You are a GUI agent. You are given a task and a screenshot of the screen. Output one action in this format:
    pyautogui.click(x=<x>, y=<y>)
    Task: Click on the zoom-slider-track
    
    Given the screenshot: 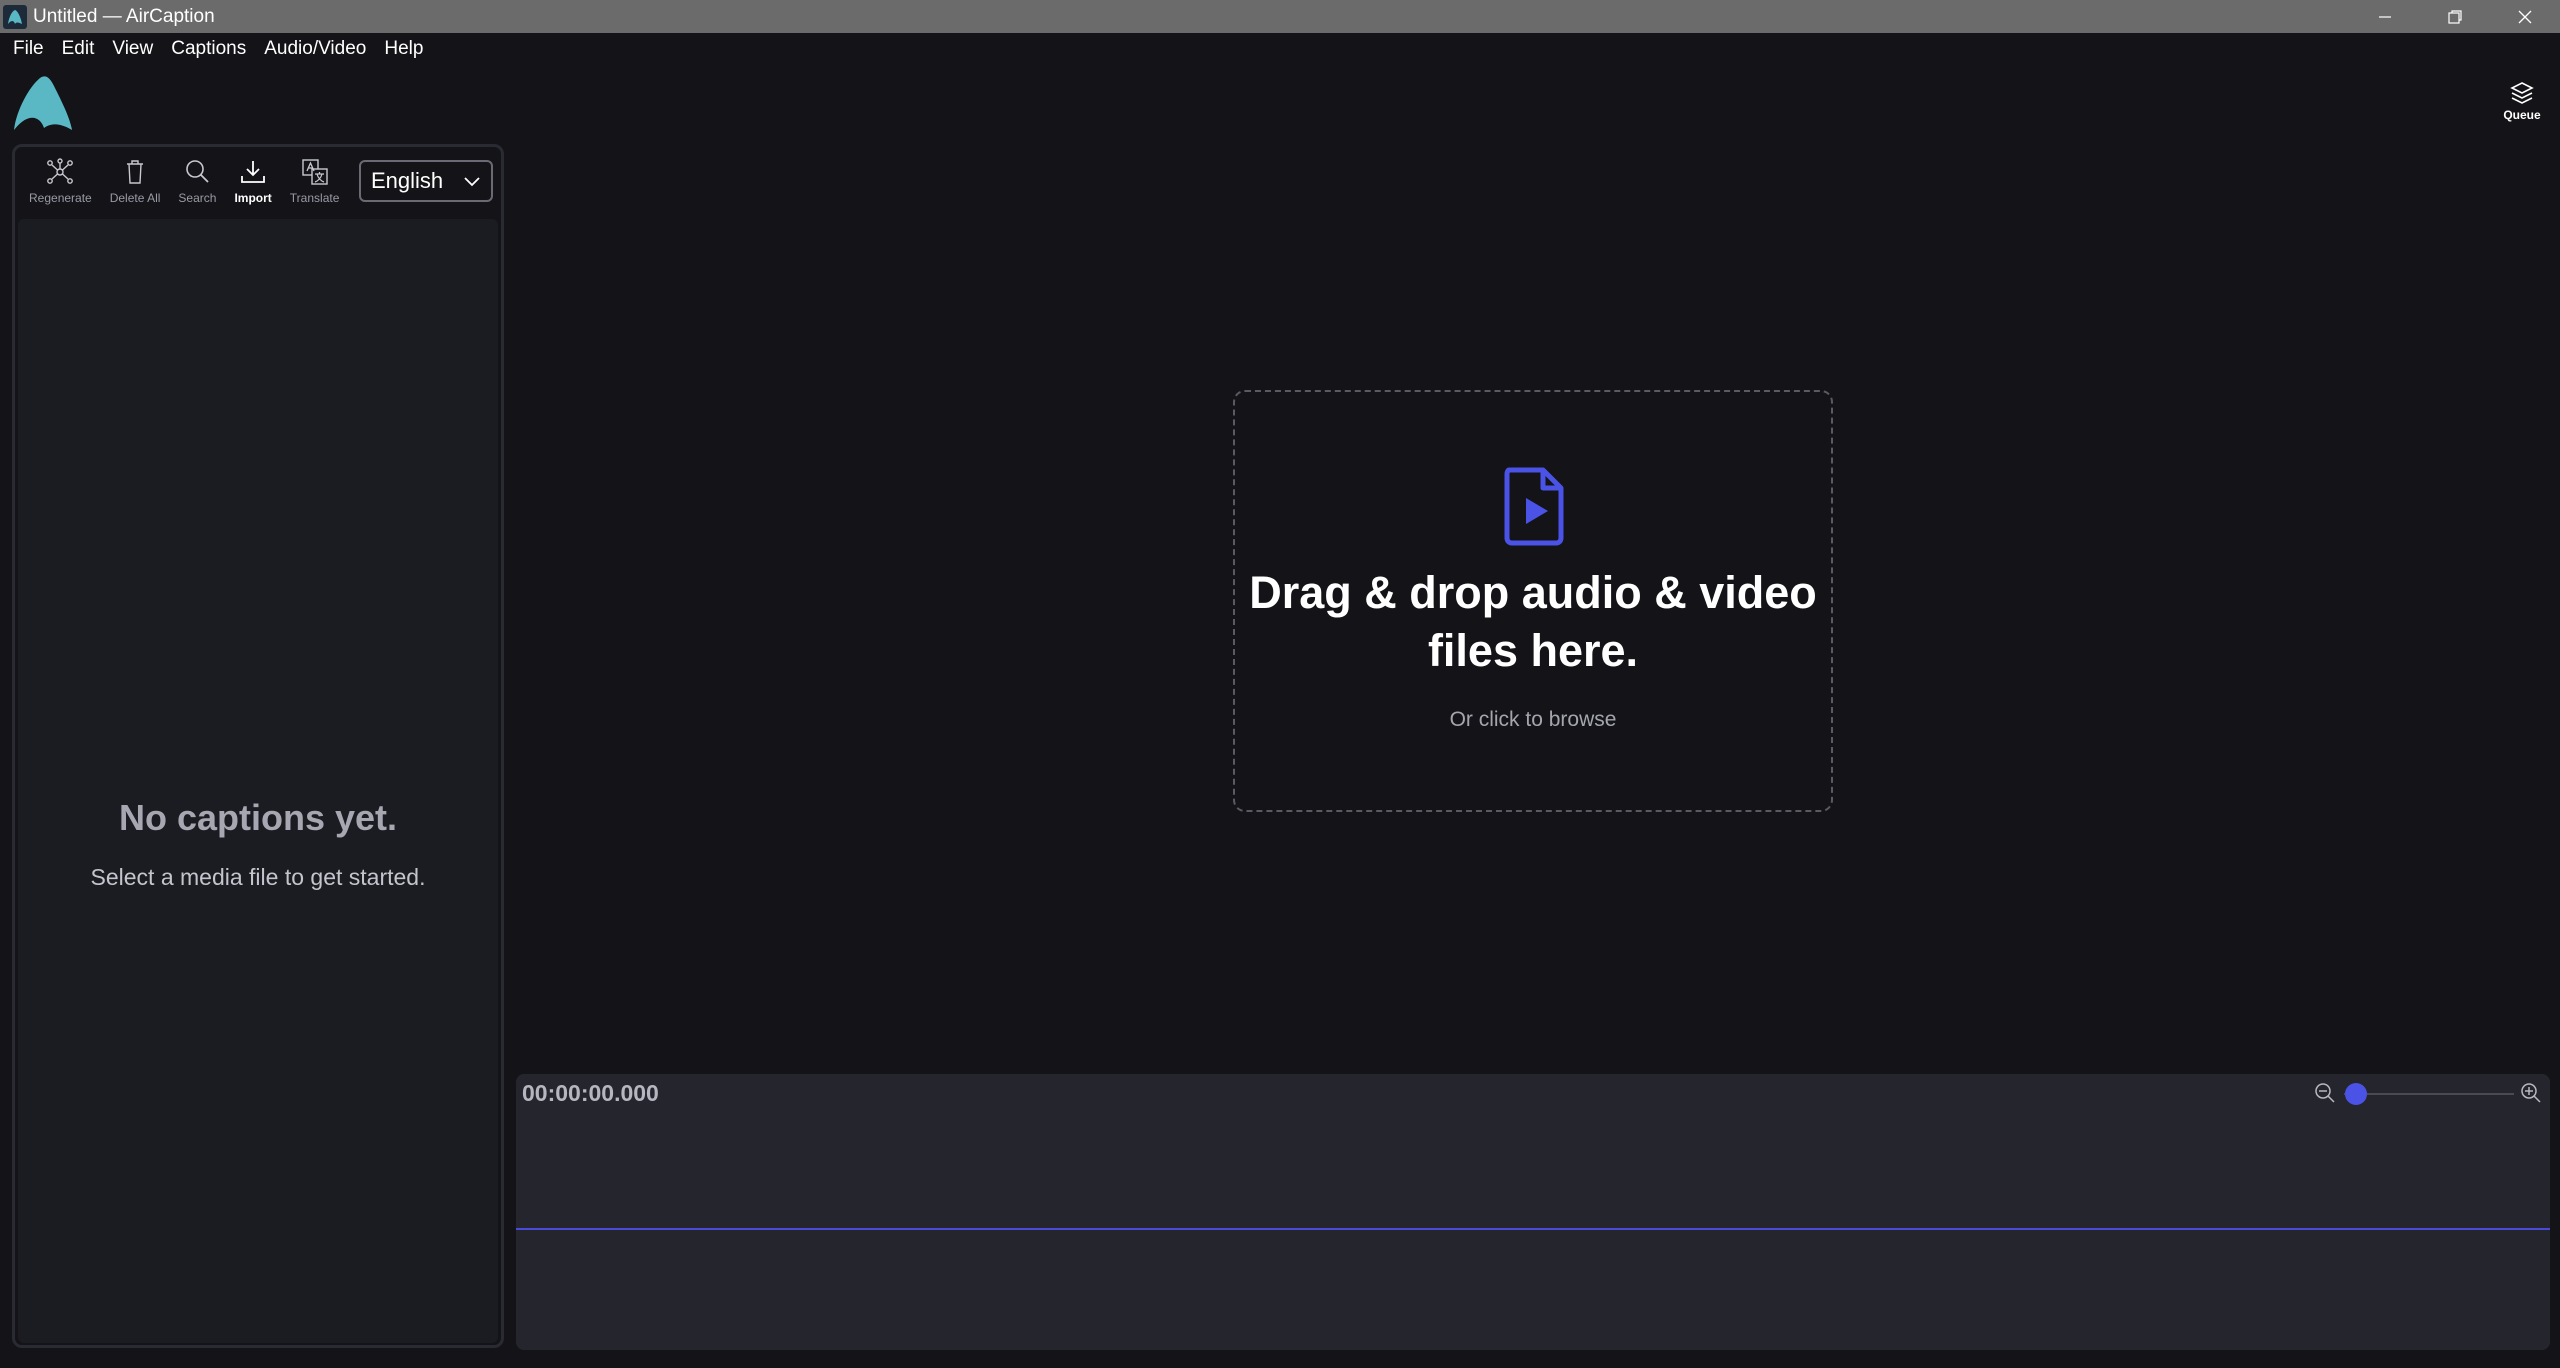 What is the action you would take?
    pyautogui.click(x=2429, y=1094)
    